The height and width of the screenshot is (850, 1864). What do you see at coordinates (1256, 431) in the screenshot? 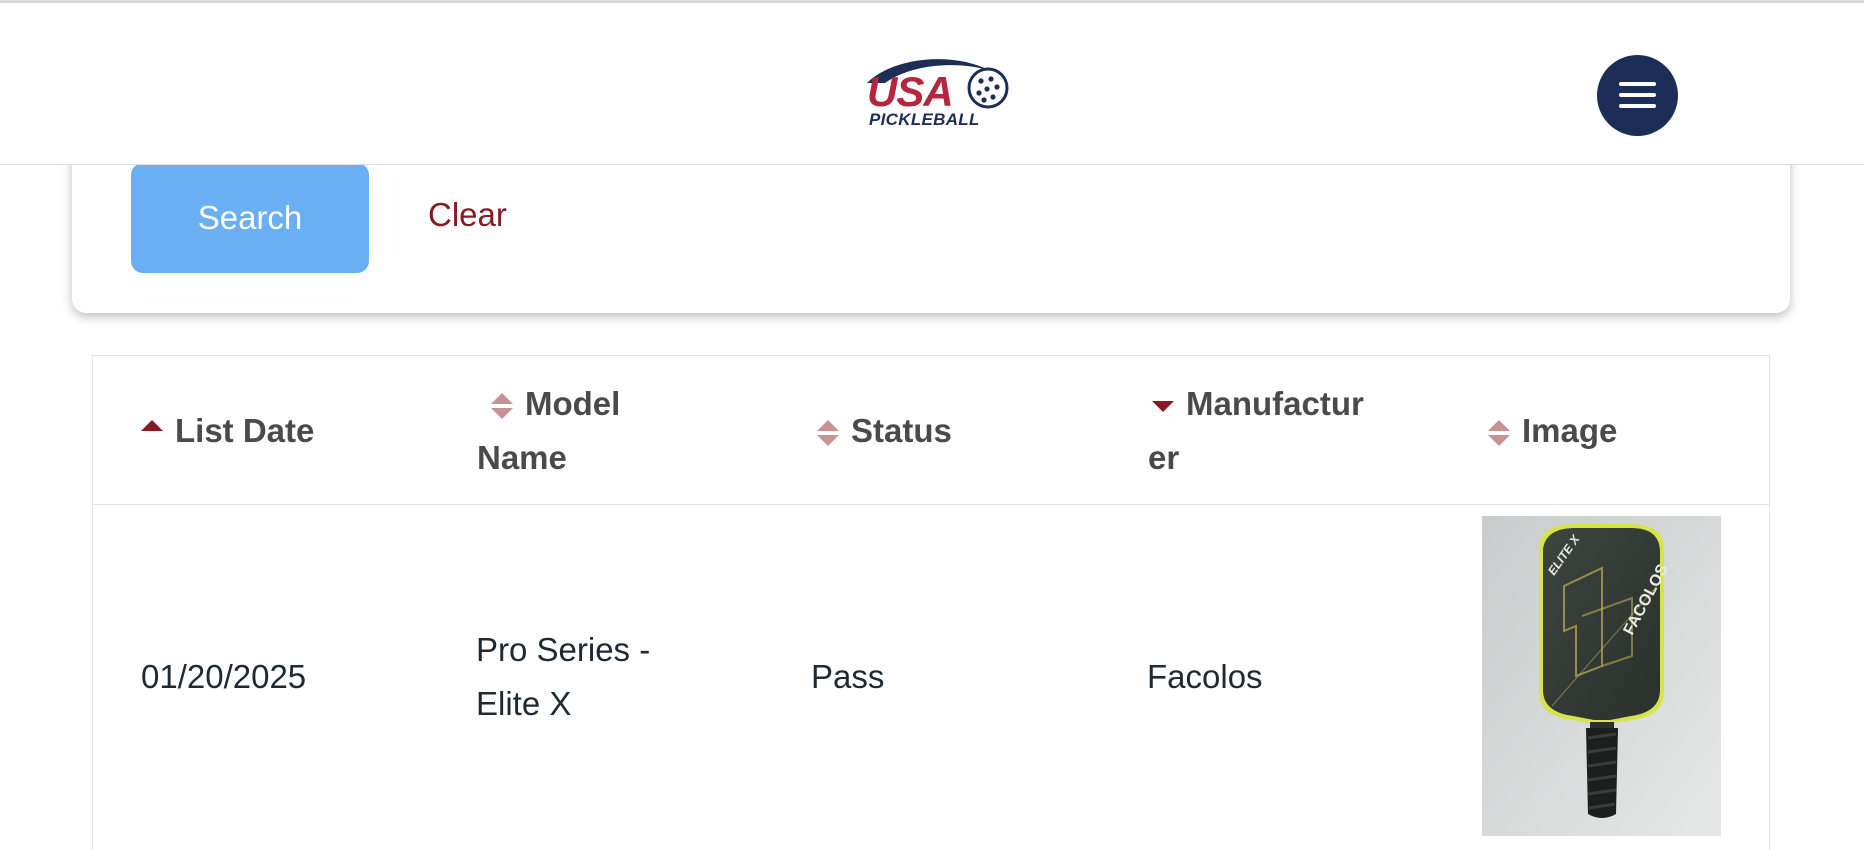
I see `column-header-manufacturer: Manufactur er` at bounding box center [1256, 431].